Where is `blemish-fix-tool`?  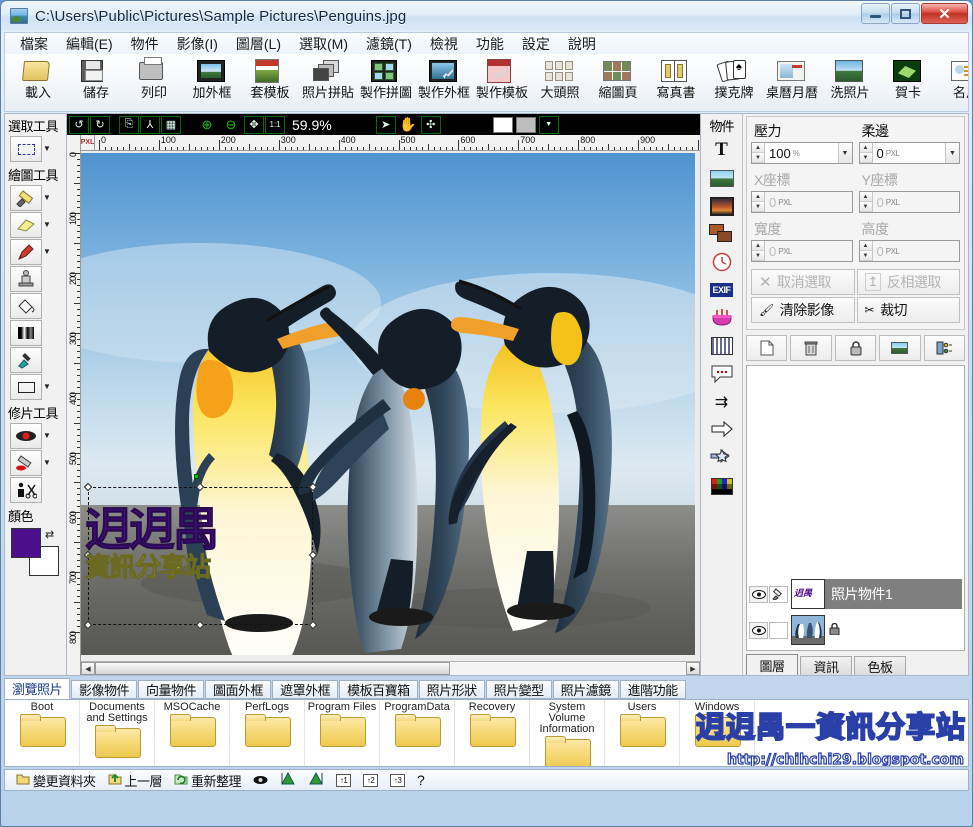 blemish-fix-tool is located at coordinates (26, 463).